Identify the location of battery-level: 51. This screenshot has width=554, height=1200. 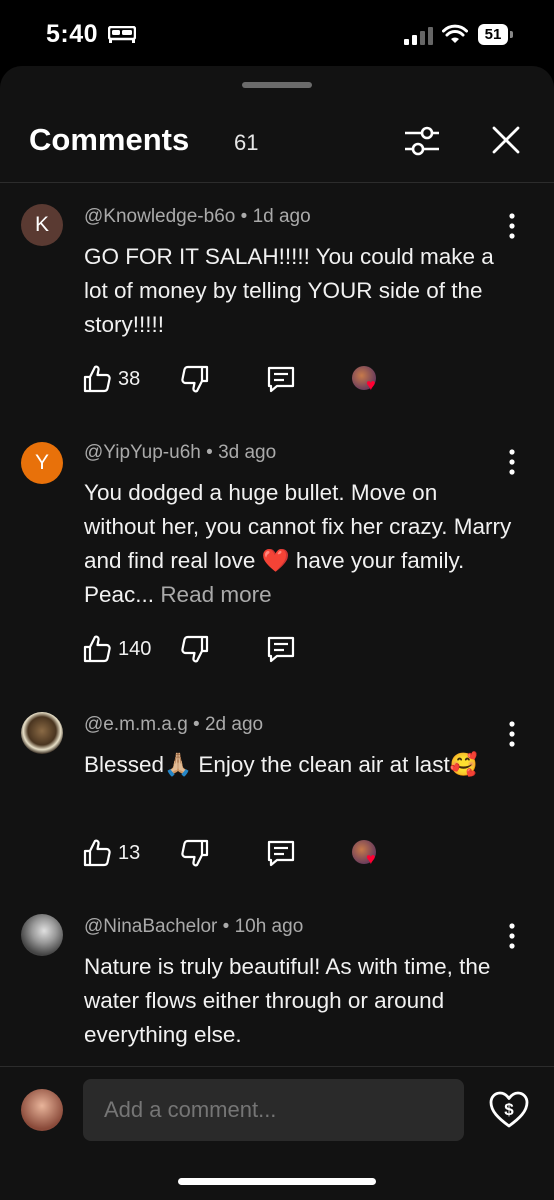
(493, 34).